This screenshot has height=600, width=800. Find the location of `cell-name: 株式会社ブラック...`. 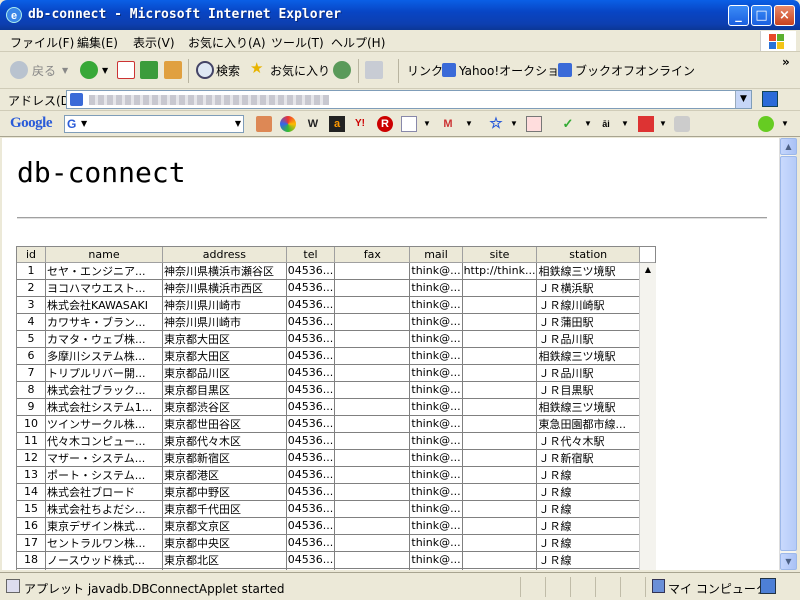

cell-name: 株式会社ブラック... is located at coordinates (104, 390).